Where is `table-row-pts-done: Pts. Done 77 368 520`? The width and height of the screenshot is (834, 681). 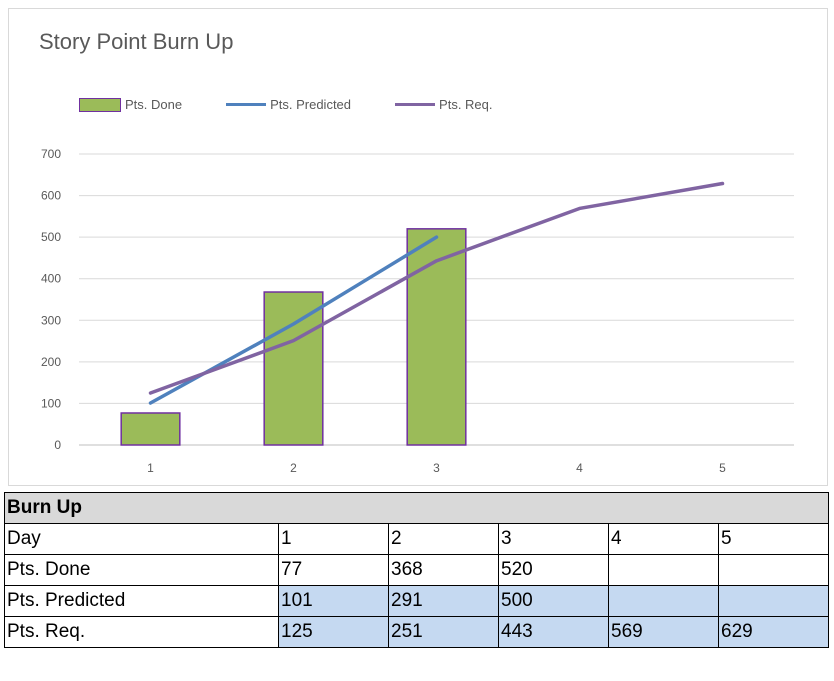 table-row-pts-done: Pts. Done 77 368 520 is located at coordinates (416, 570).